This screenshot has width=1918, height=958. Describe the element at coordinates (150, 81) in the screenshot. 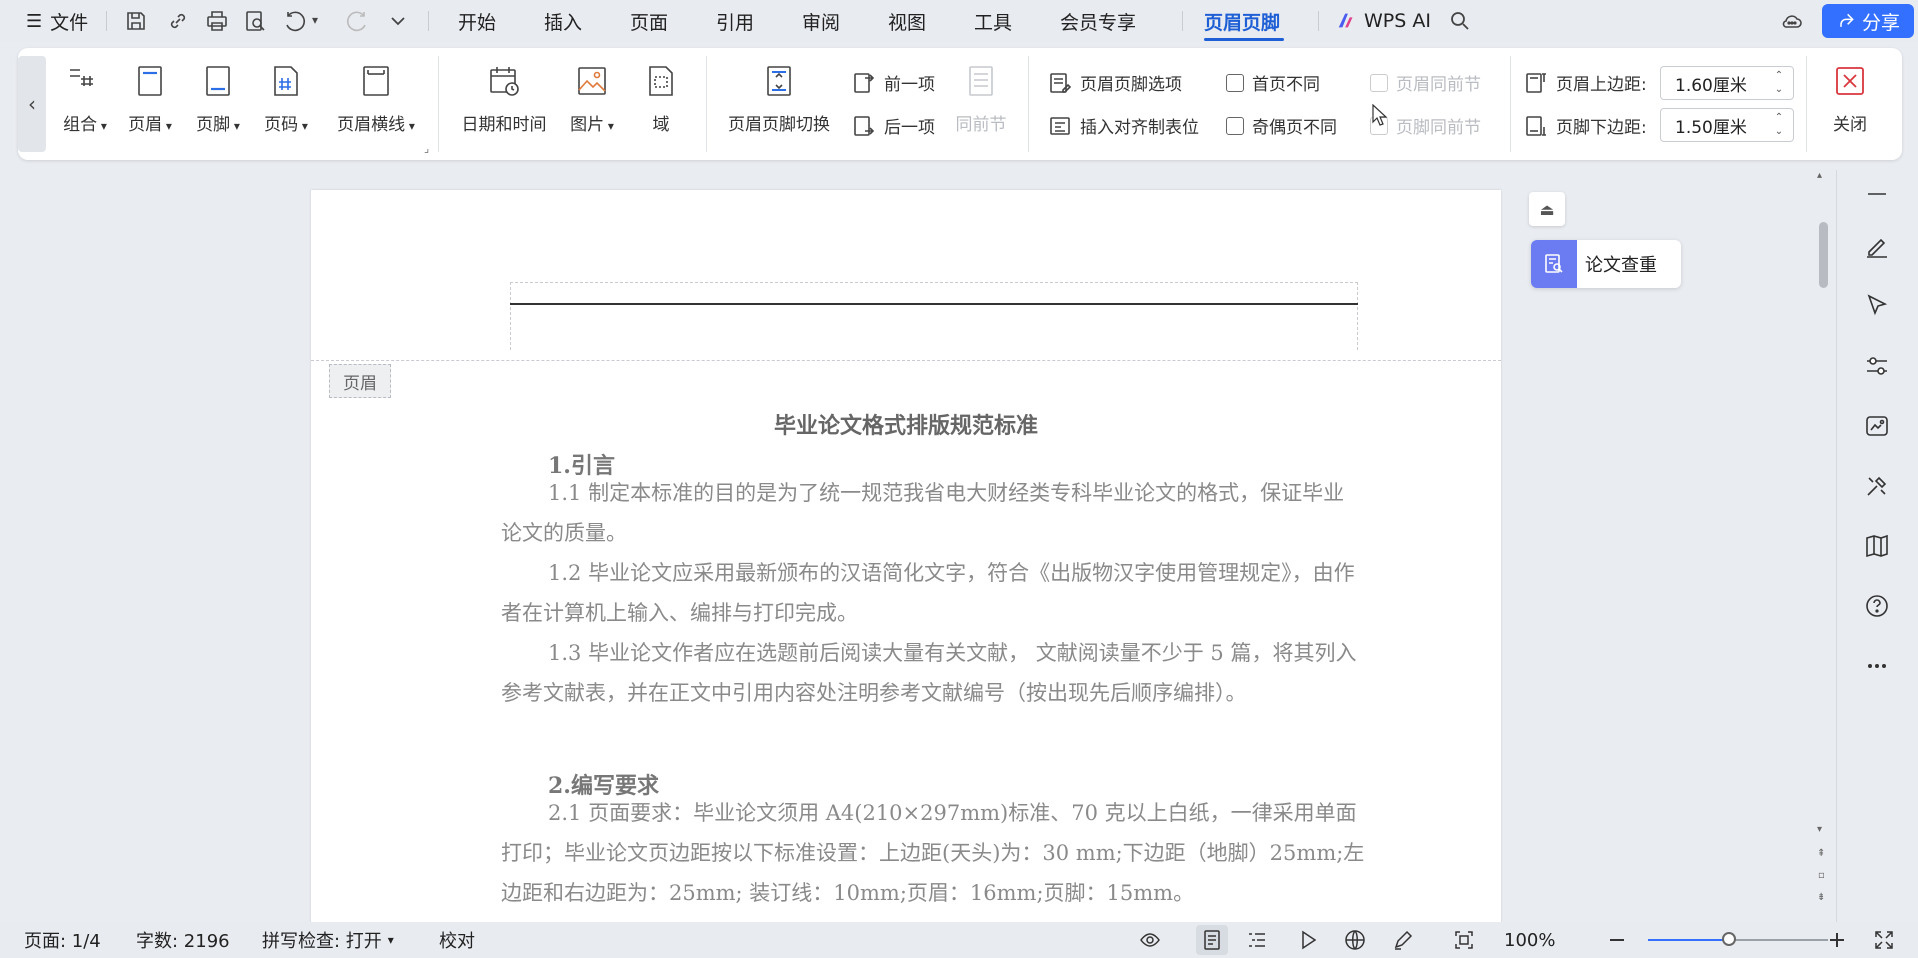

I see `header-icon` at that location.